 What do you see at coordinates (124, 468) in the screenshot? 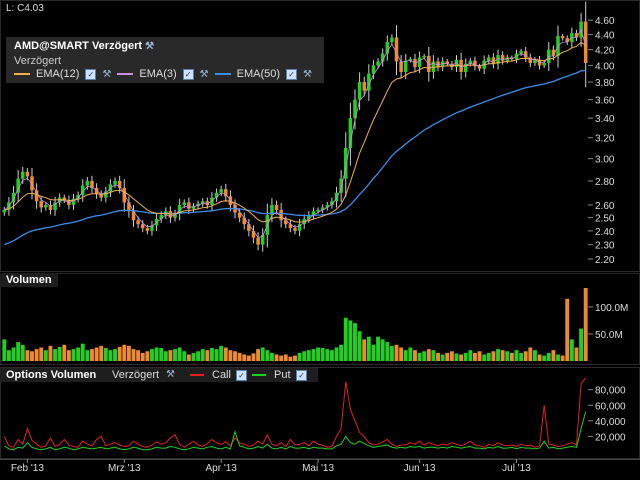
I see `x-tick-label: Mrz '13` at bounding box center [124, 468].